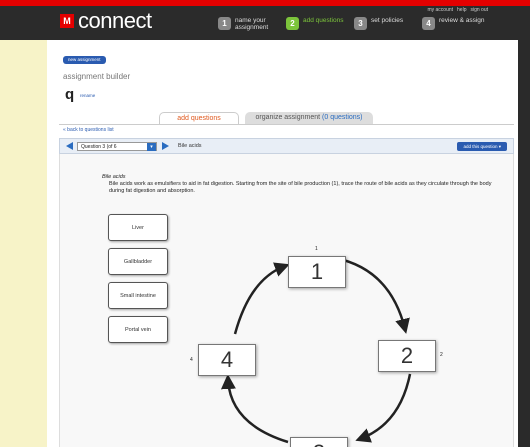 This screenshot has width=530, height=447. Describe the element at coordinates (317, 272) in the screenshot. I see `drop-slot-1: 1` at that location.